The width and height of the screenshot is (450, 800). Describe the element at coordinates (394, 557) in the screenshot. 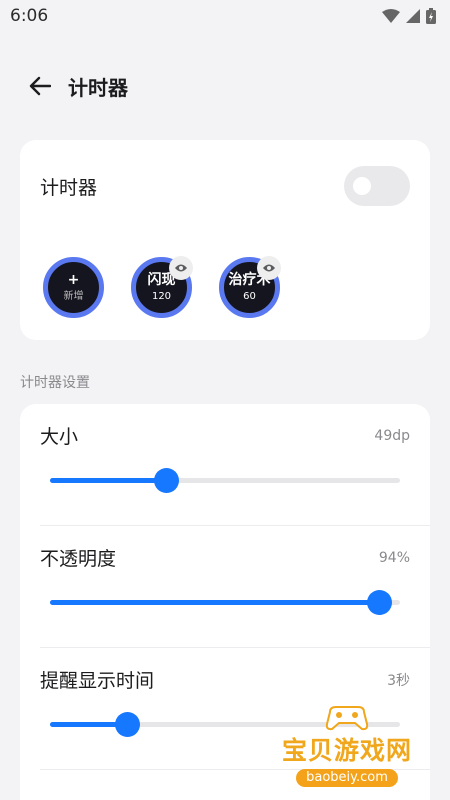

I see `setting-value: 94%` at that location.